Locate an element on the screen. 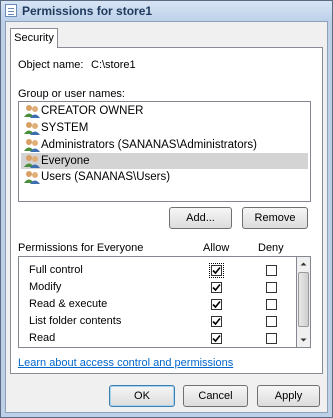 The height and width of the screenshot is (418, 333). group-list-label: Group or user names: is located at coordinates (71, 94).